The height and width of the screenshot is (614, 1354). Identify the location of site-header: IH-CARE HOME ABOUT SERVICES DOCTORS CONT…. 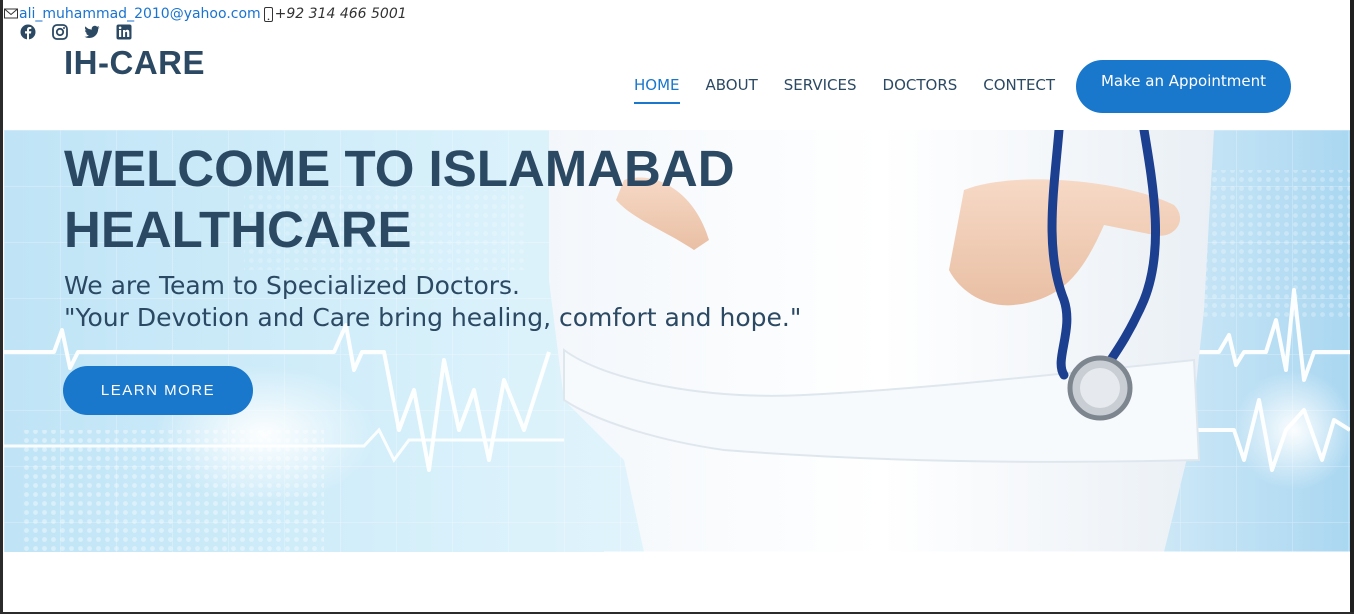
(677, 87).